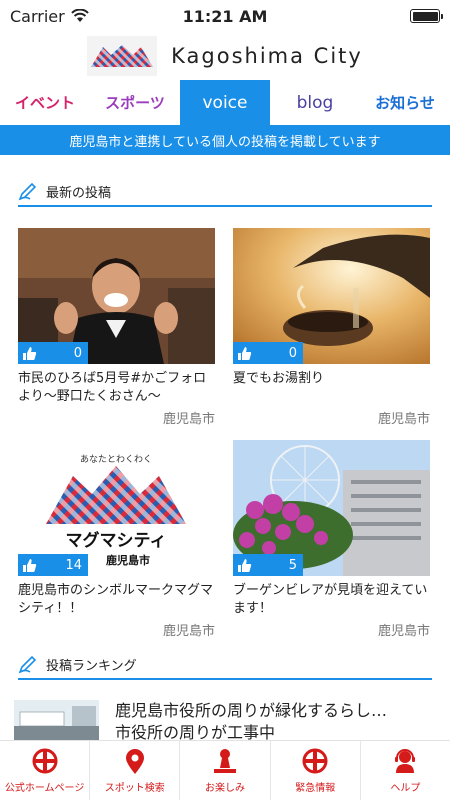 This screenshot has width=450, height=800. Describe the element at coordinates (112, 387) in the screenshot. I see `post-title: 市民のひろば5月号#かごフォロより～野口たくおさん～` at that location.